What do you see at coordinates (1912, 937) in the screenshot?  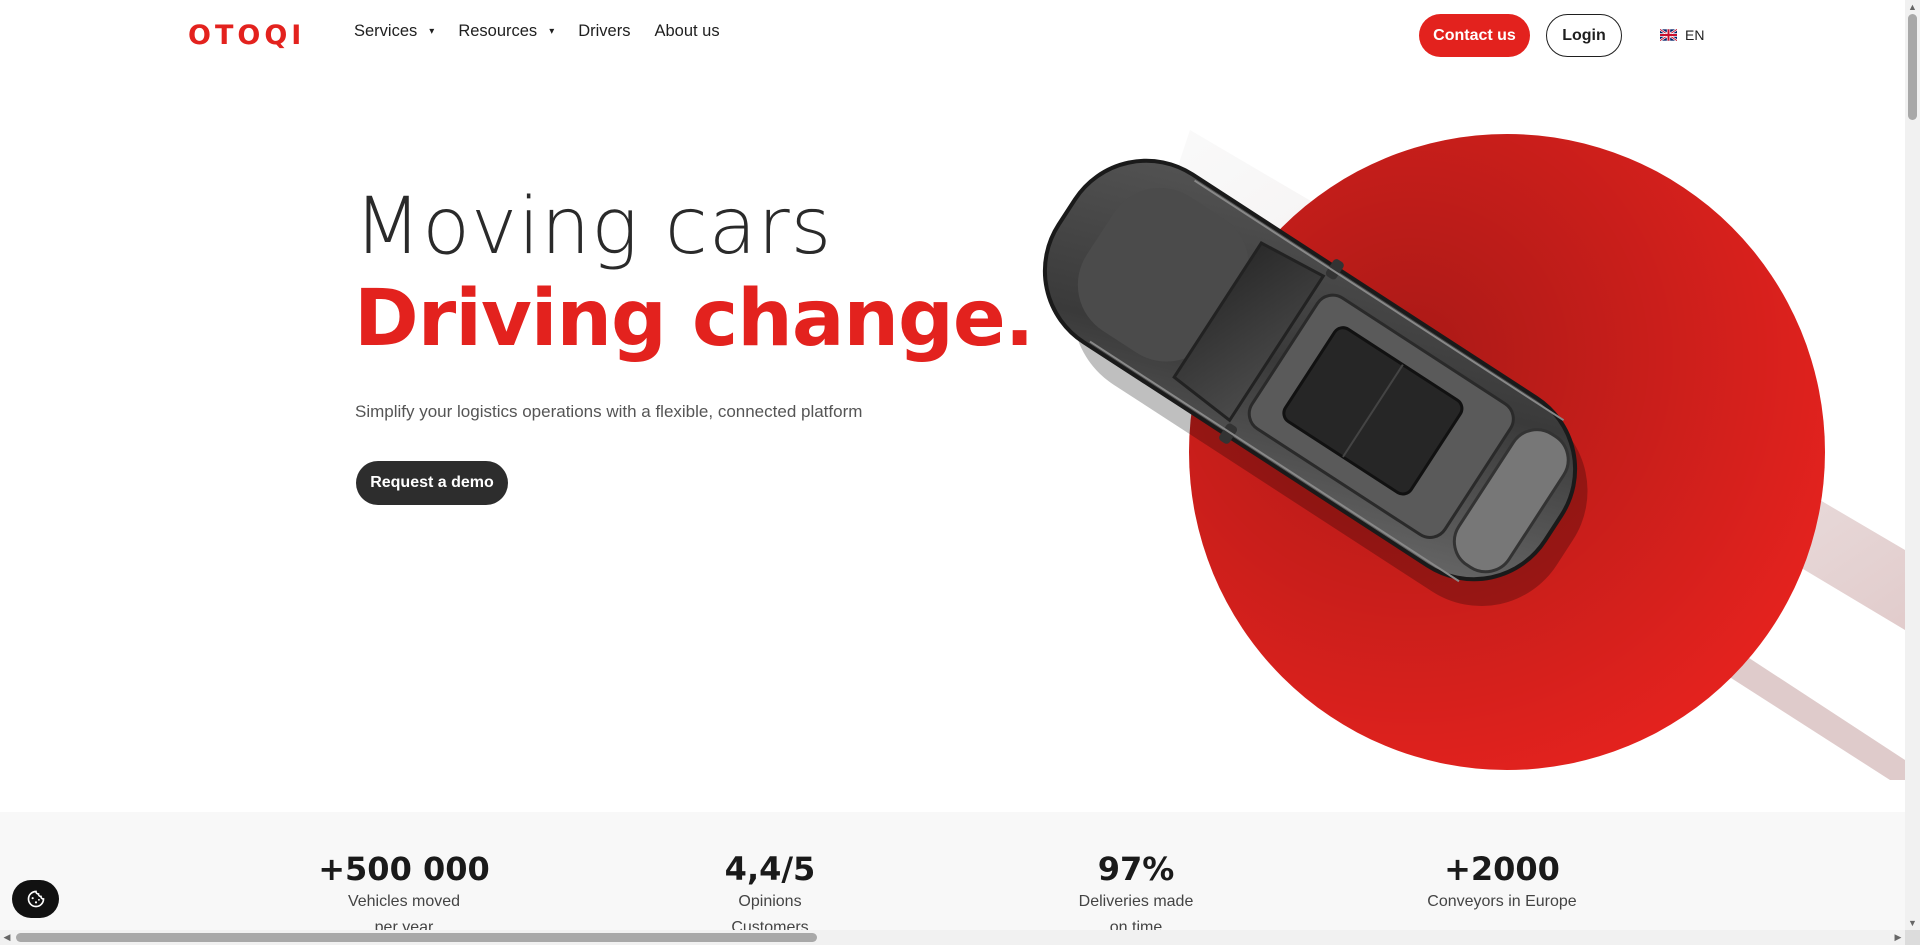 I see `scrollbar-corner` at bounding box center [1912, 937].